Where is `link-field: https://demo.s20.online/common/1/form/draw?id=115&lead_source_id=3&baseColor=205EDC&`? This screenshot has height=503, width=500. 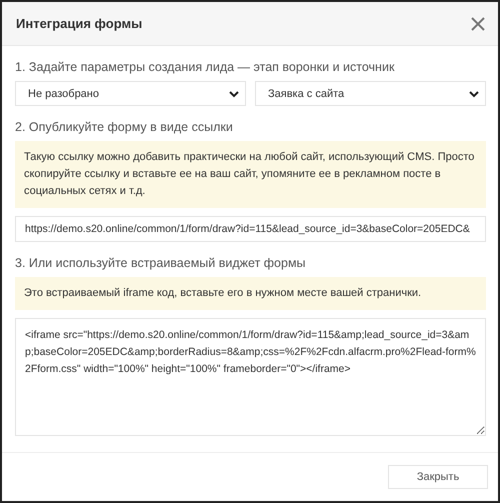
link-field: https://demo.s20.online/common/1/form/draw?id=115&lead_source_id=3&baseColor=205EDC& is located at coordinates (250, 229).